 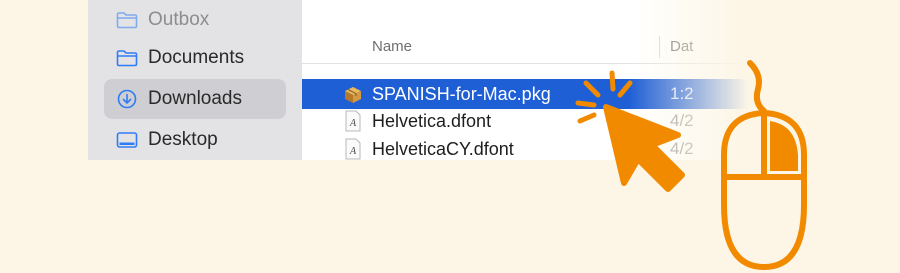 I want to click on sidebar-item-label: Documents, so click(x=196, y=57).